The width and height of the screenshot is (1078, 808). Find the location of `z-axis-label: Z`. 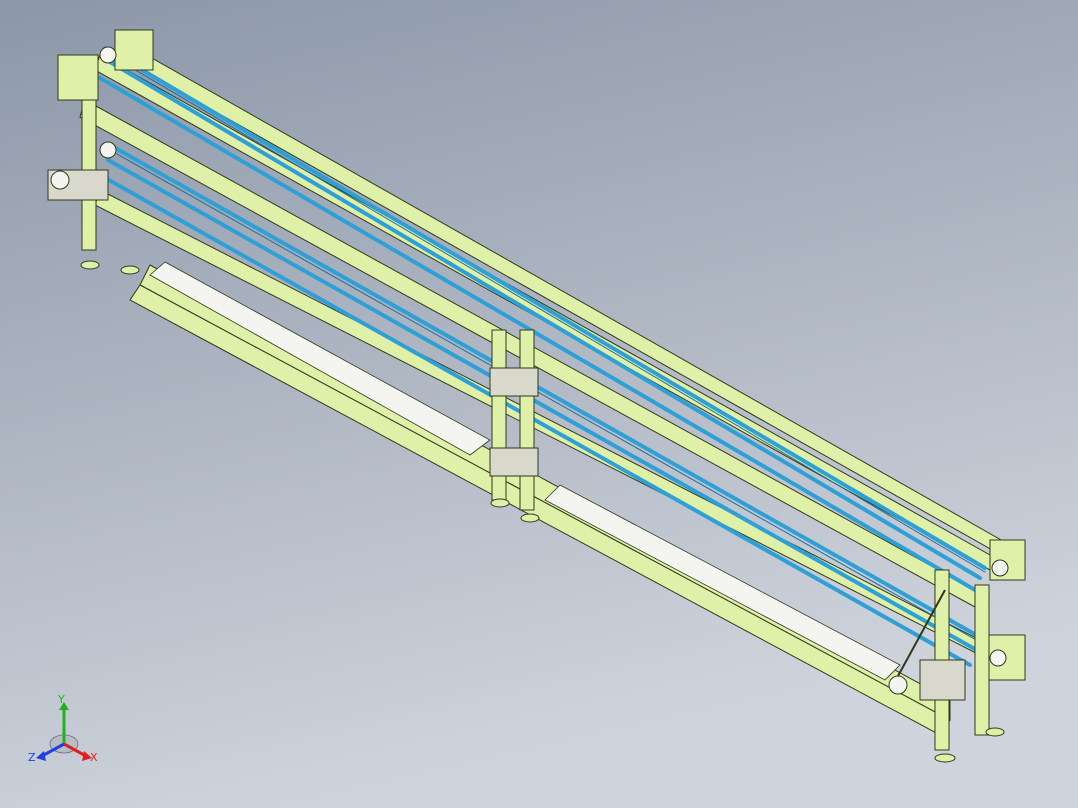

z-axis-label: Z is located at coordinates (32, 757).